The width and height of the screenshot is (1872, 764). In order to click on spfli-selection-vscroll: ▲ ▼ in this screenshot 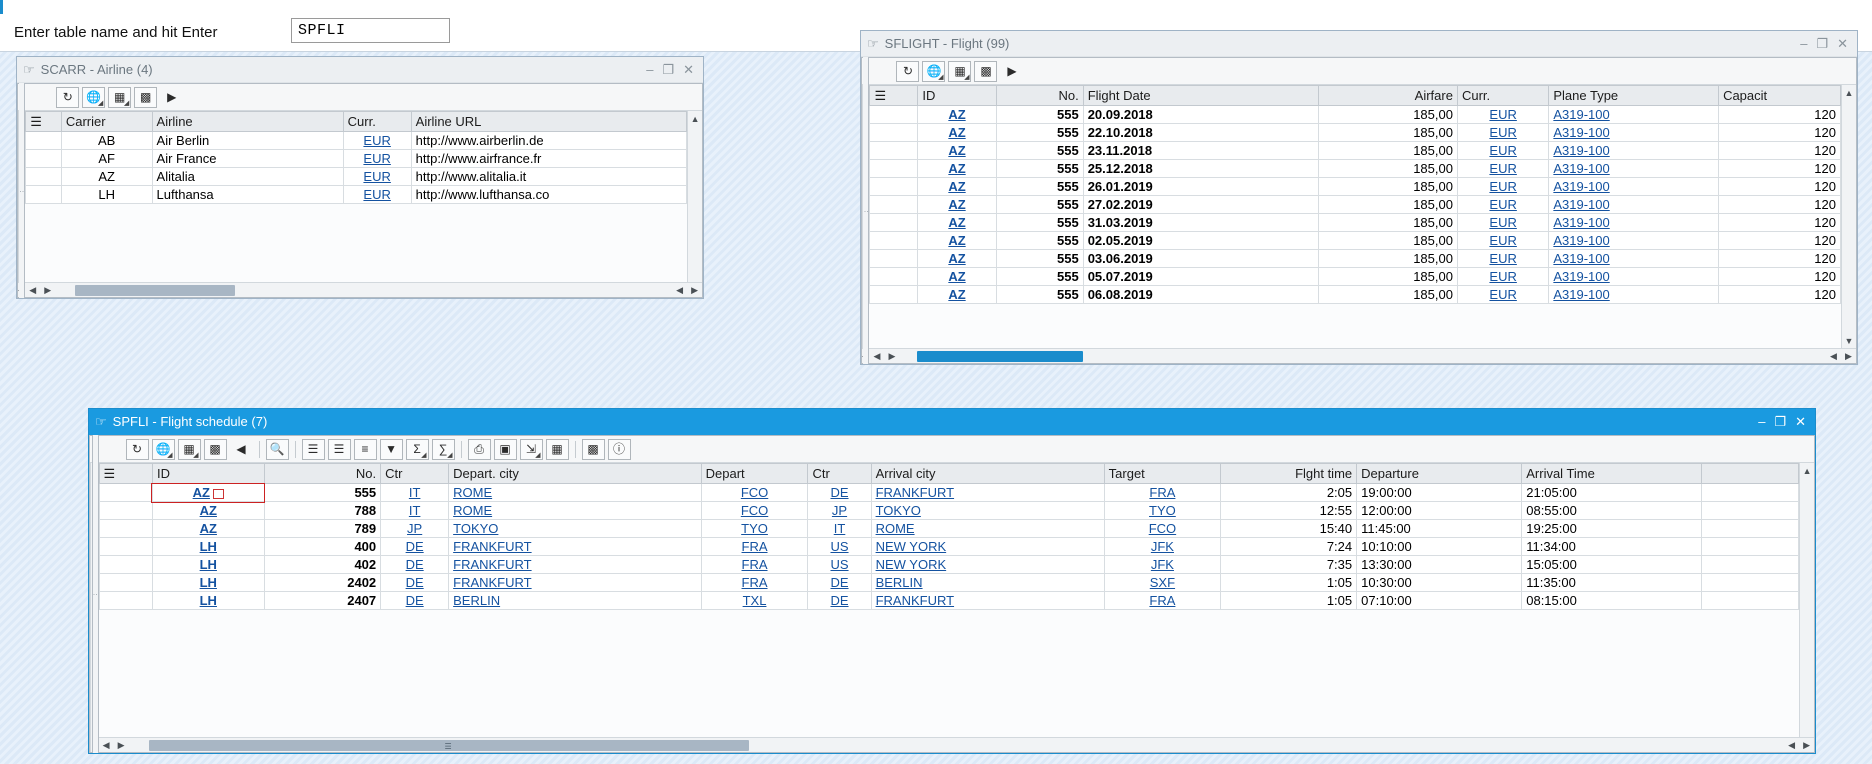, I will do `click(91, 607)`.